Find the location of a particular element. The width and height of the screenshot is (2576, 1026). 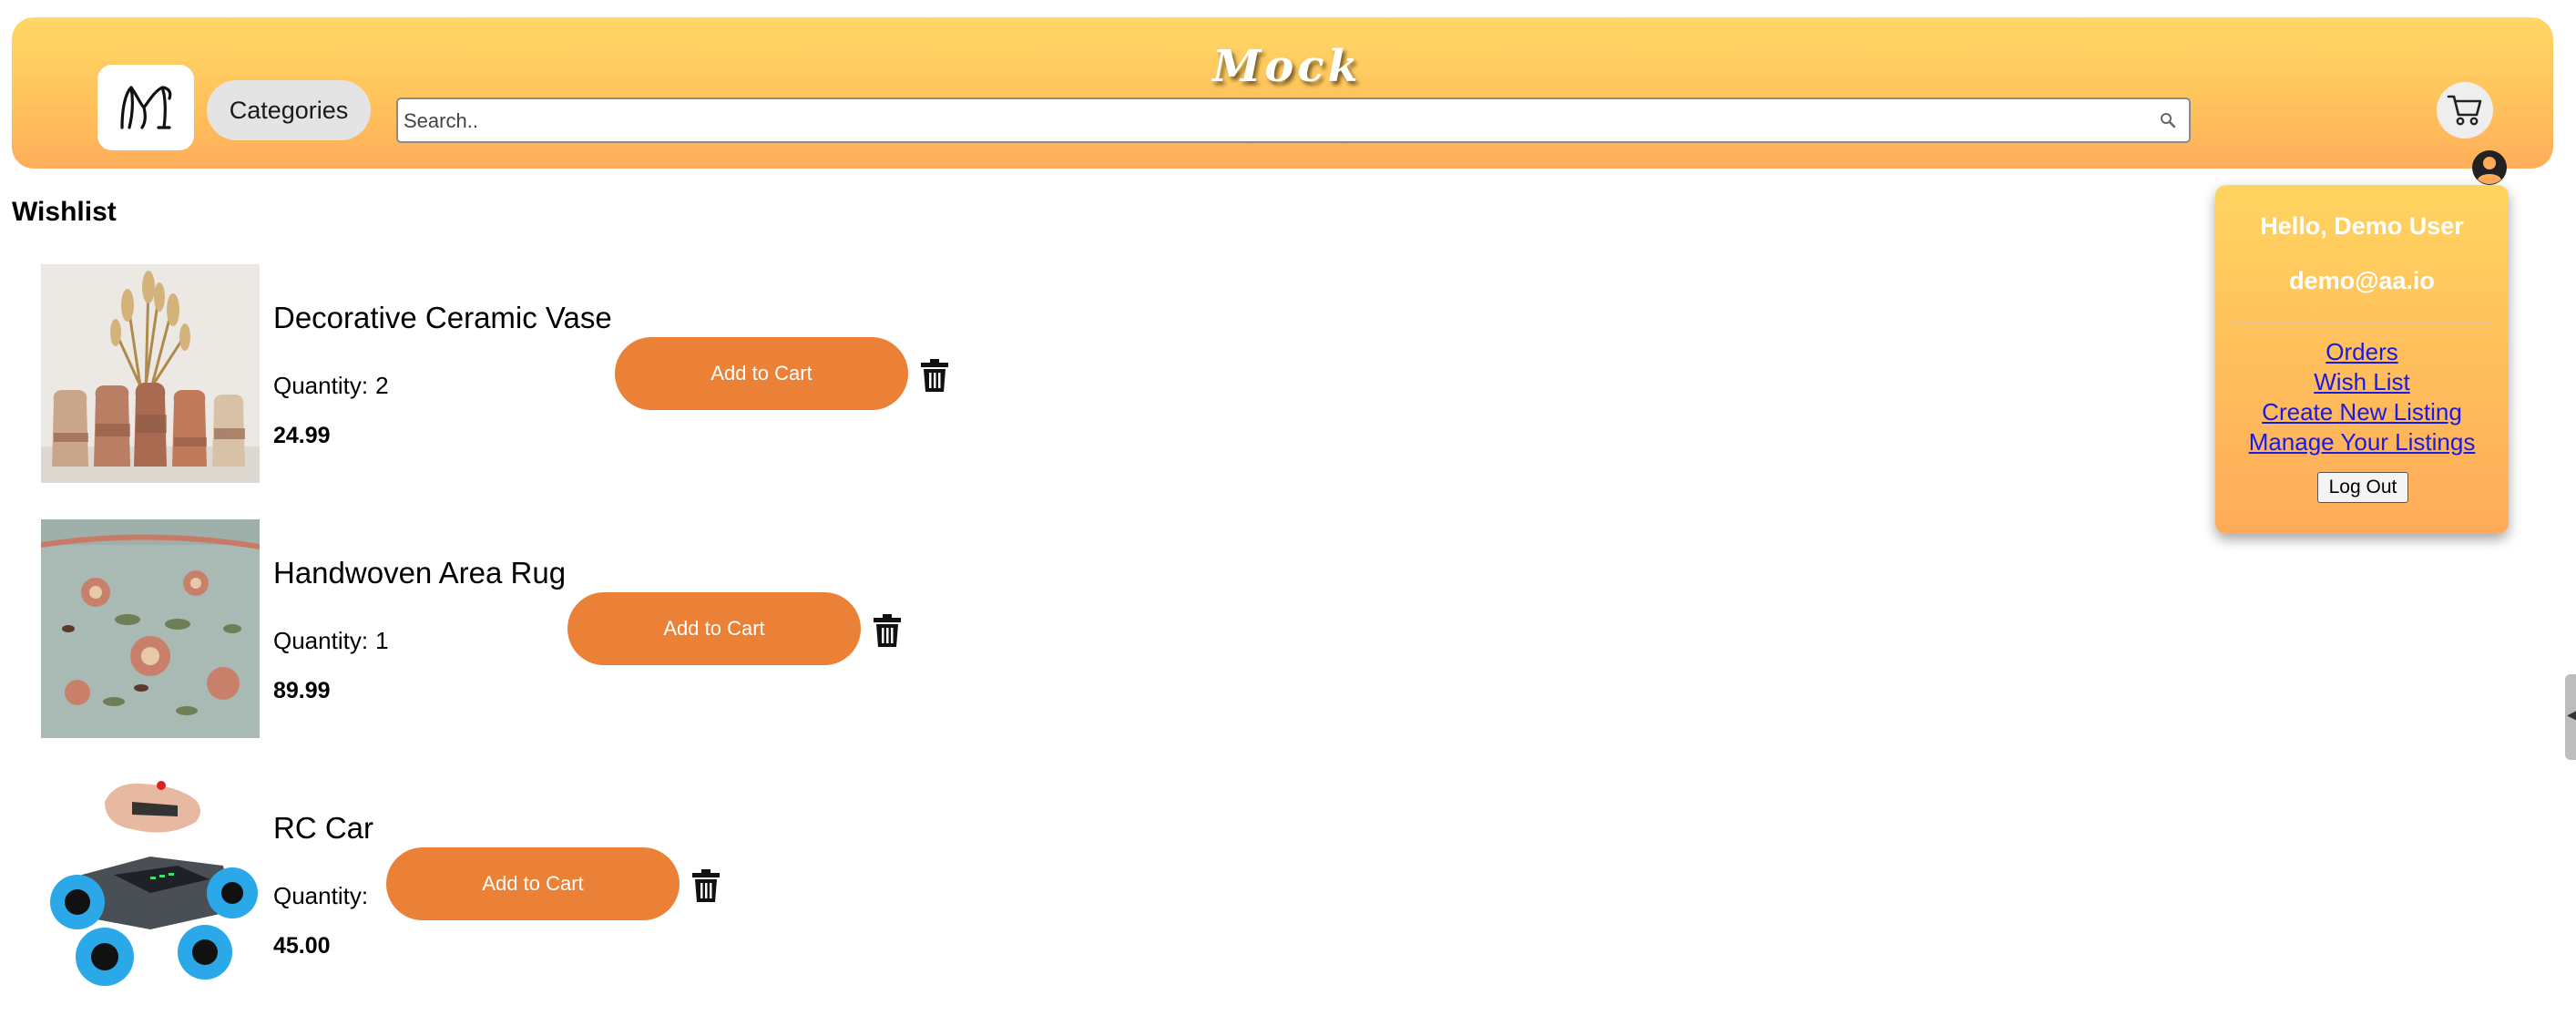

item-quantity: Quantity: 1 is located at coordinates (331, 641).